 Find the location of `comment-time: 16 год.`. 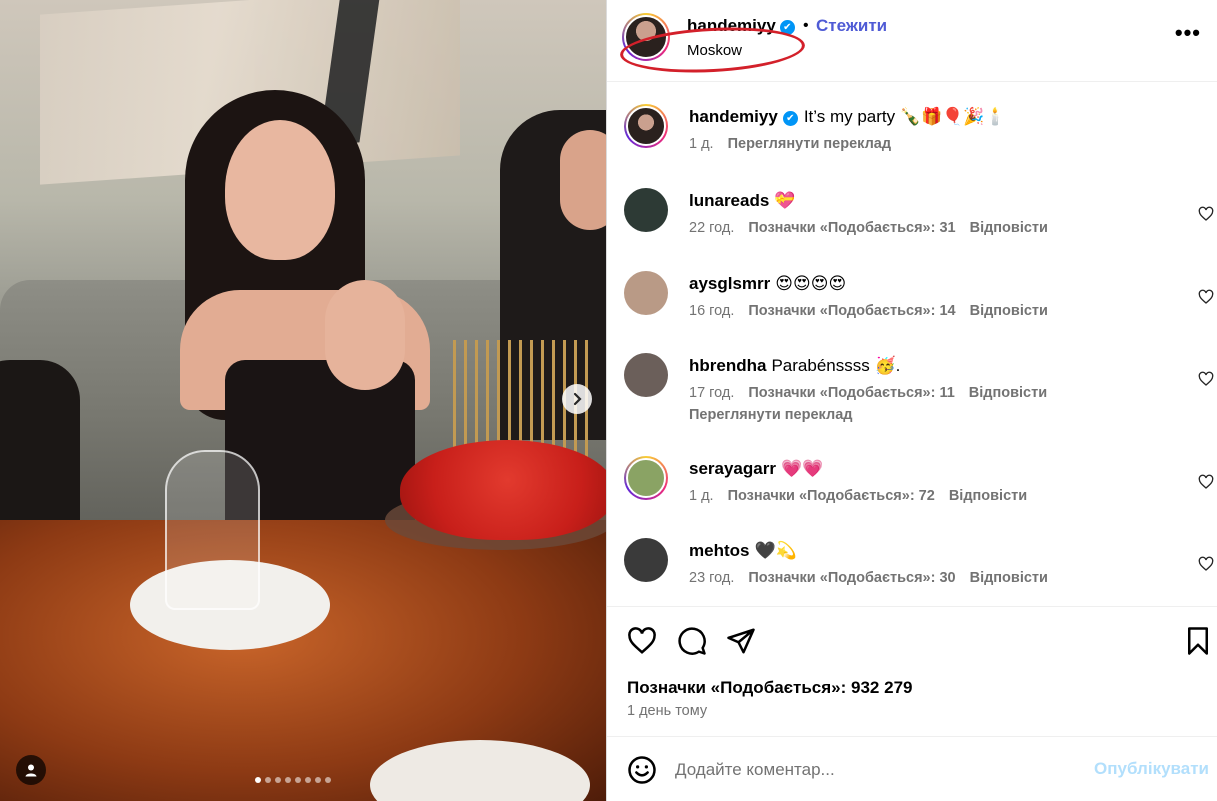

comment-time: 16 год. is located at coordinates (711, 311).